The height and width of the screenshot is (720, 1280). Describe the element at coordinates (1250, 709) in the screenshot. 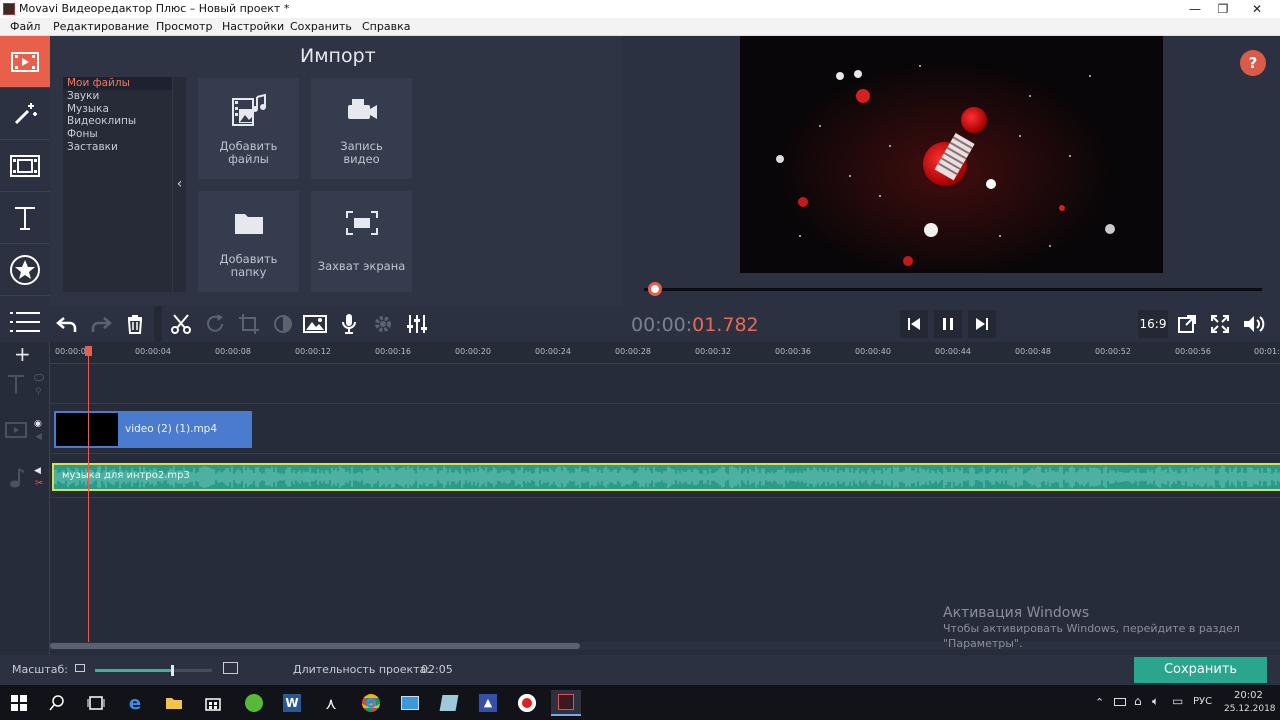

I see `clock-date: 25.12.2018` at that location.